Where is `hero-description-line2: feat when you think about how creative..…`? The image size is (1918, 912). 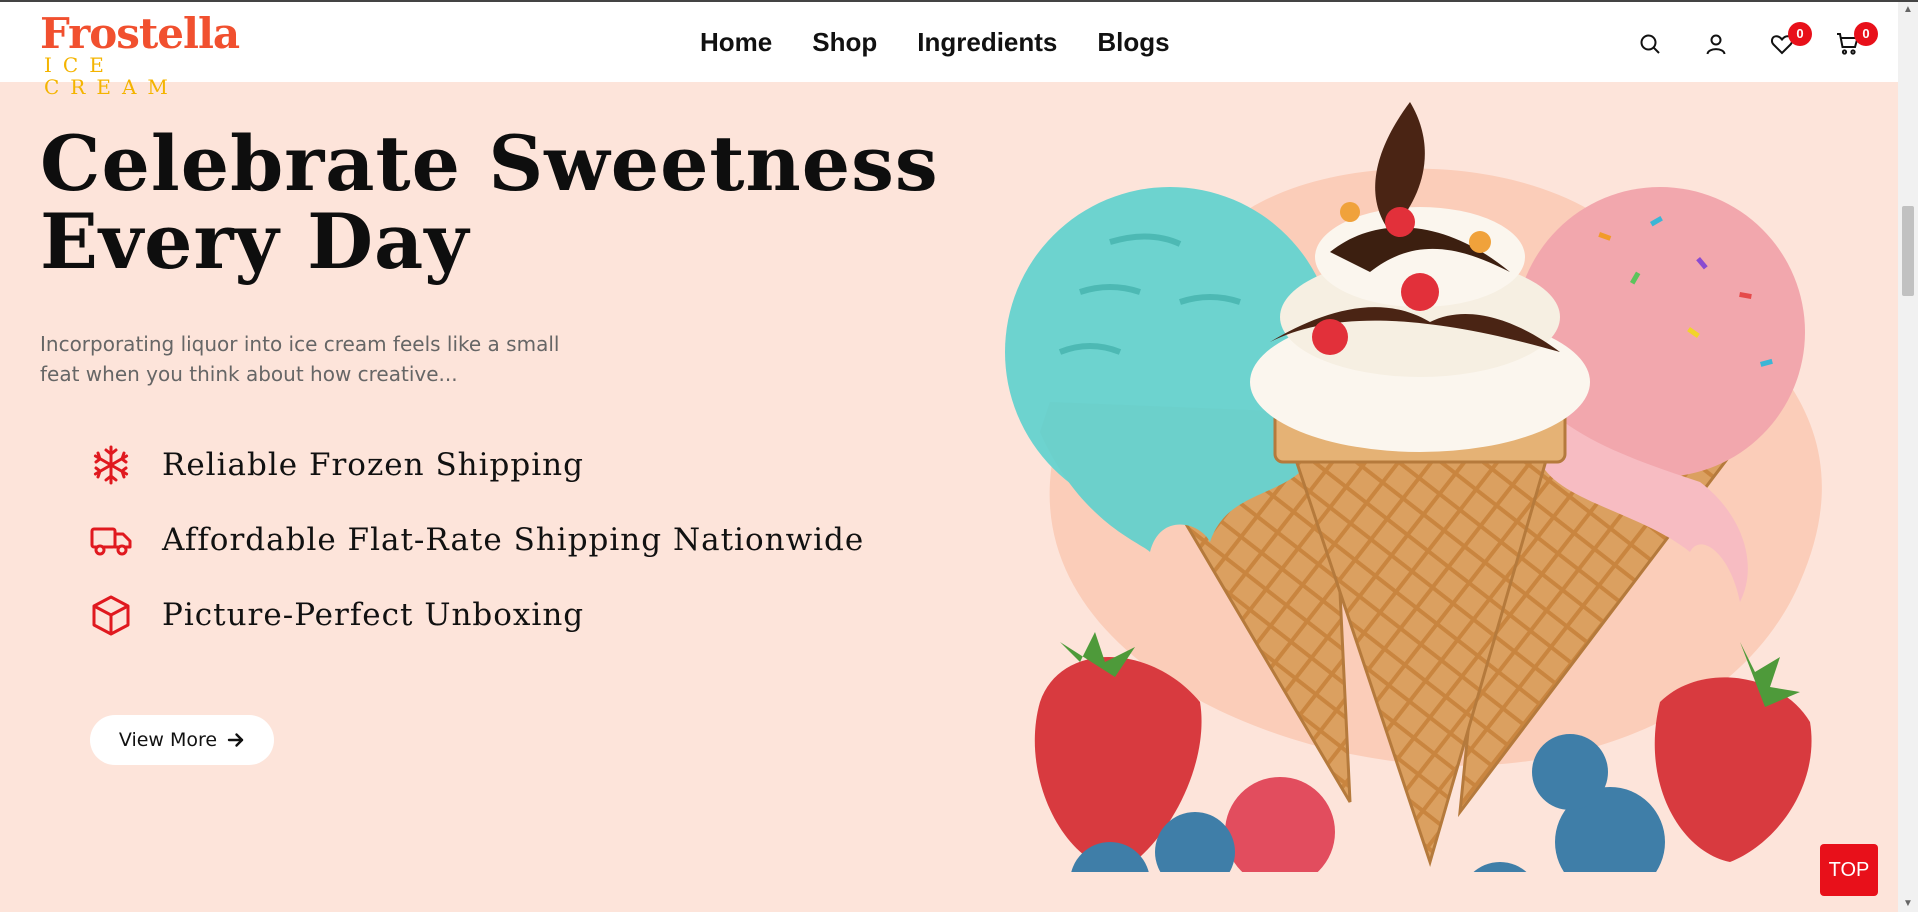 hero-description-line2: feat when you think about how creative..… is located at coordinates (249, 374).